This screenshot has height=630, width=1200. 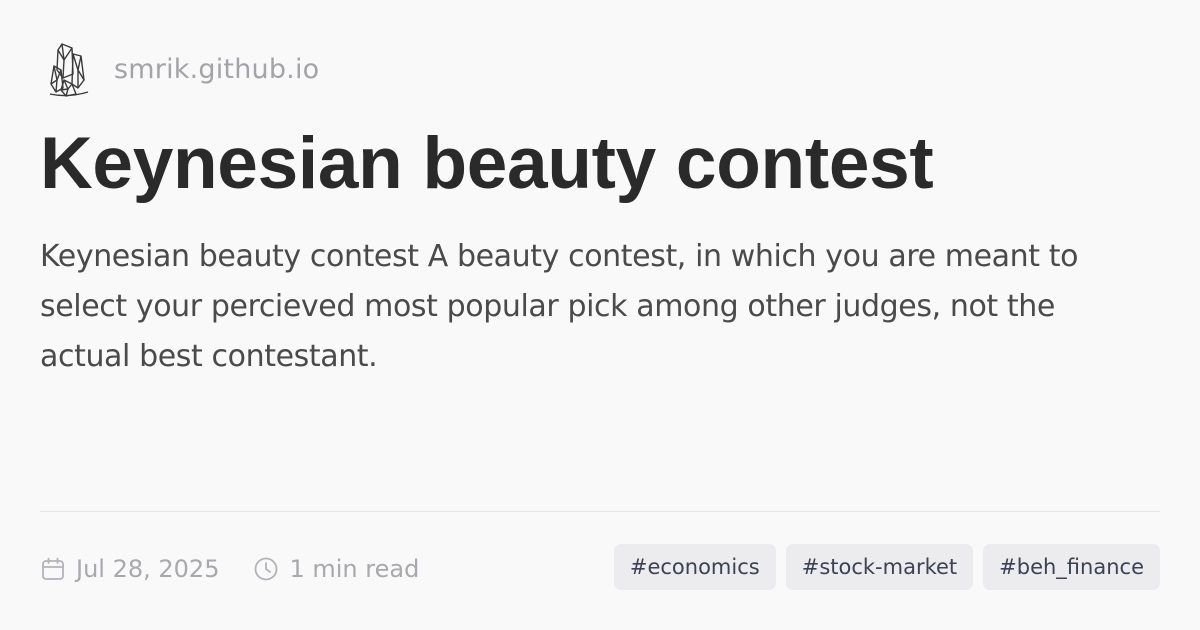 What do you see at coordinates (879, 567) in the screenshot?
I see `tag-stock-market: #stock-market` at bounding box center [879, 567].